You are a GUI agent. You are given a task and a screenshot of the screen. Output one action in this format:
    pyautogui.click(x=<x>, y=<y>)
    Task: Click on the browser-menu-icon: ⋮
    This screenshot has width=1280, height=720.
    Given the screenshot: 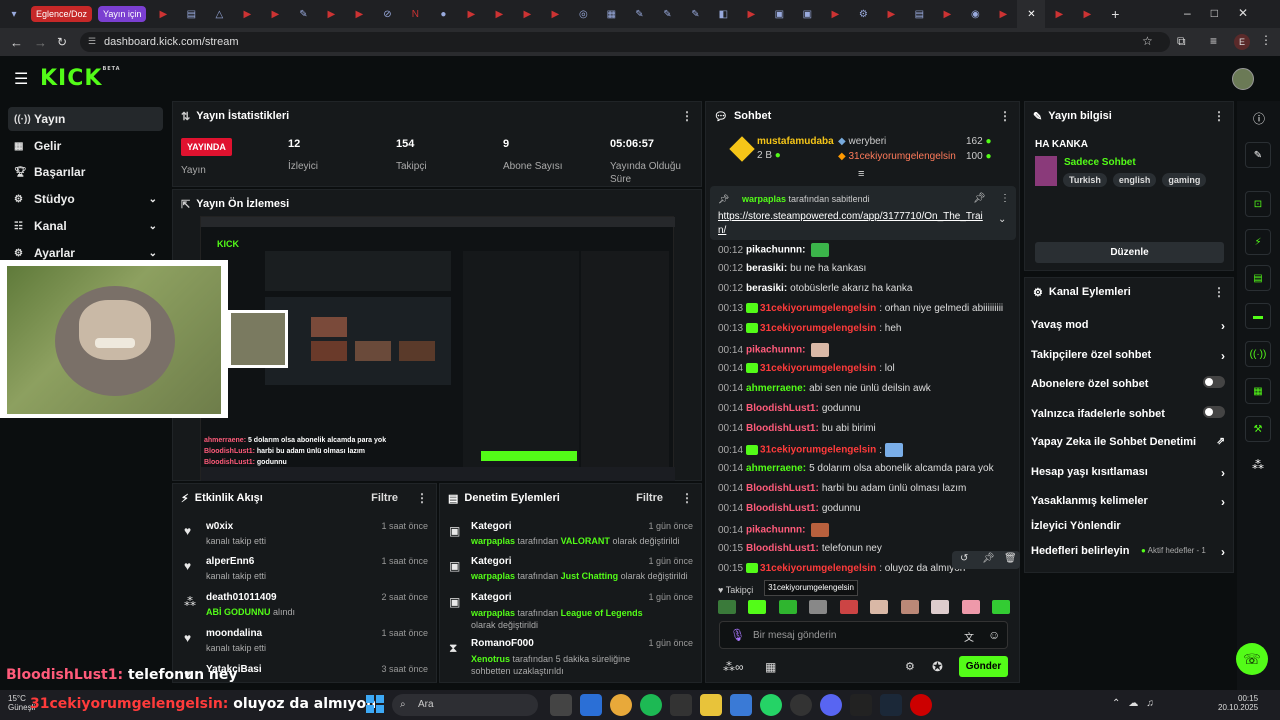 What is the action you would take?
    pyautogui.click(x=1266, y=40)
    